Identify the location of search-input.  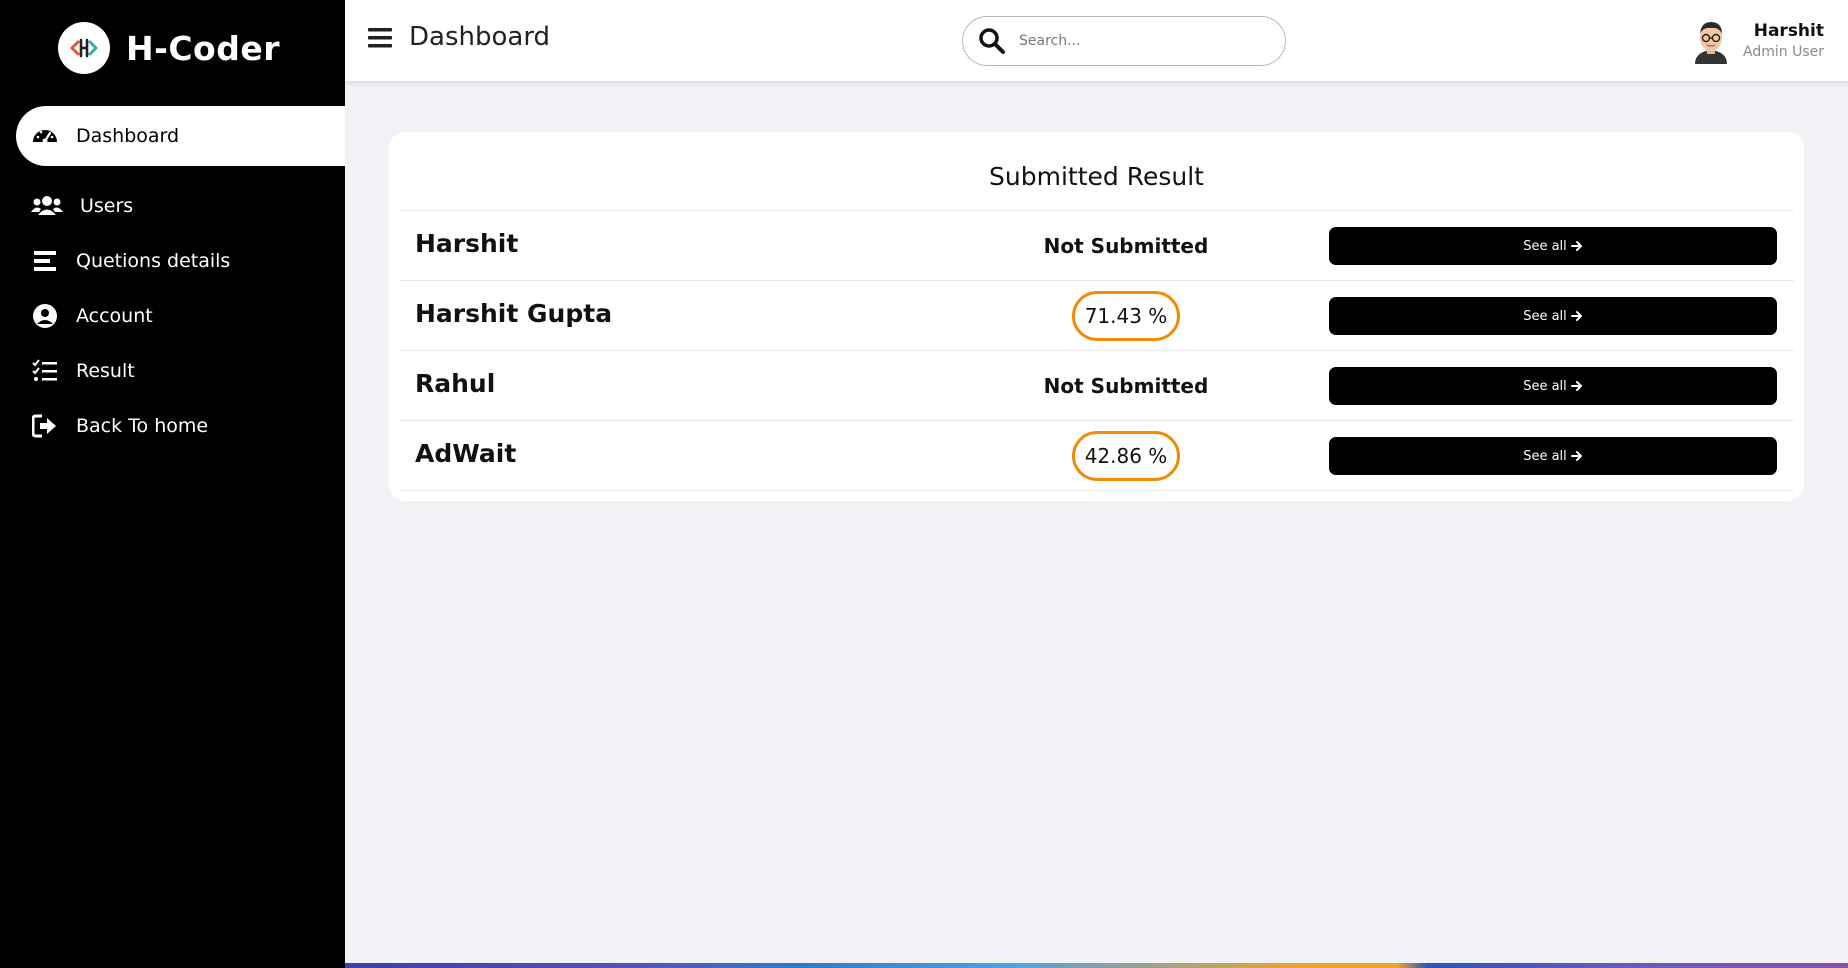
(1129, 41).